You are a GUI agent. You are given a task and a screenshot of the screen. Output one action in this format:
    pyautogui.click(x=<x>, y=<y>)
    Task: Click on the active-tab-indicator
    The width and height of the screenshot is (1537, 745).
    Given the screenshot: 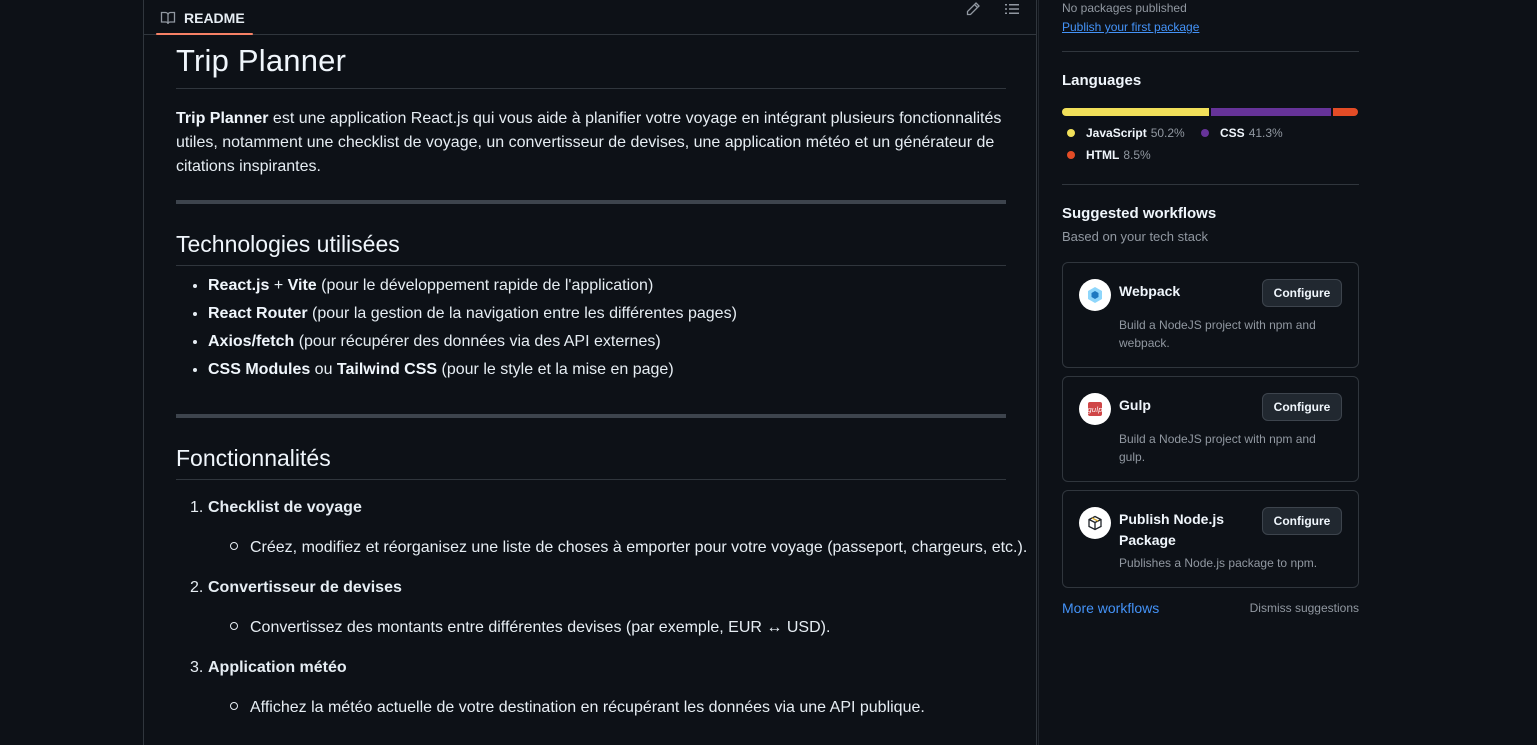 What is the action you would take?
    pyautogui.click(x=204, y=34)
    